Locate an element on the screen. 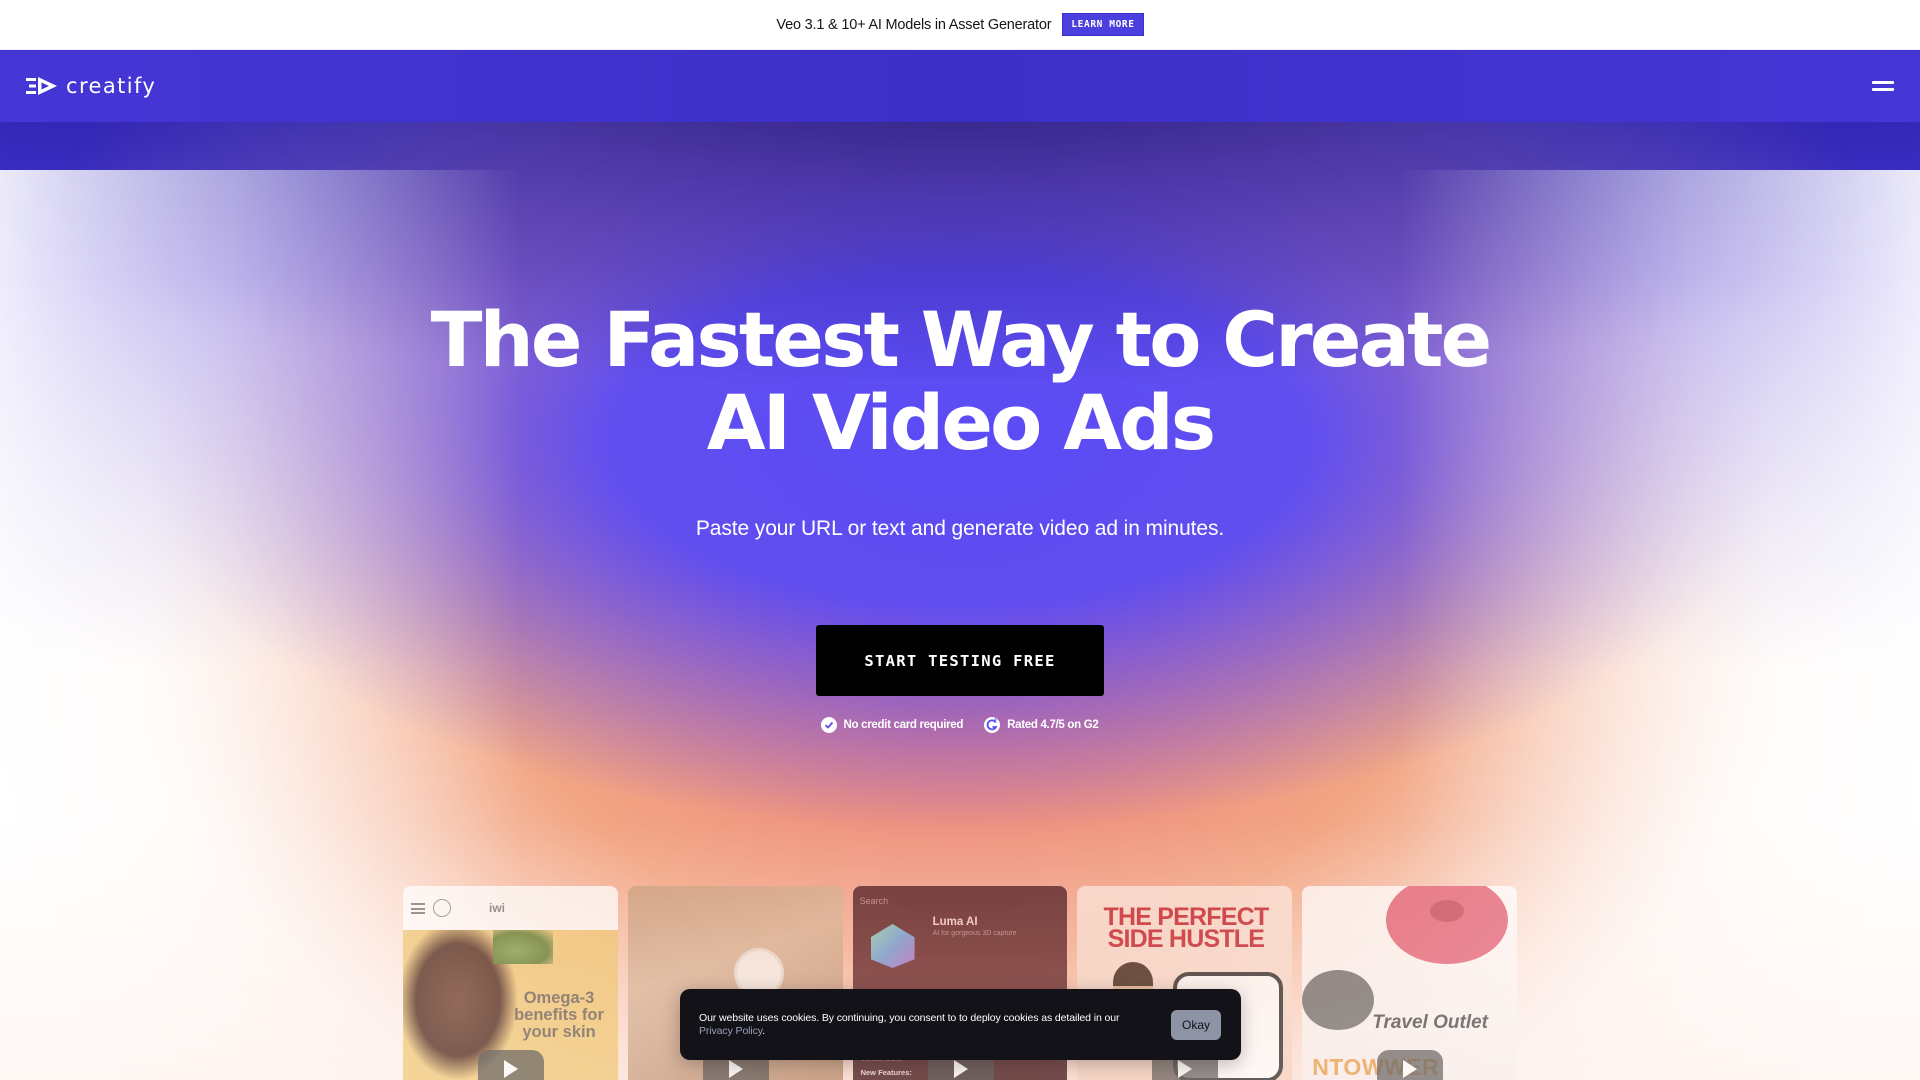 This screenshot has width=1920, height=1080. creatify-logo-icon is located at coordinates (41, 86).